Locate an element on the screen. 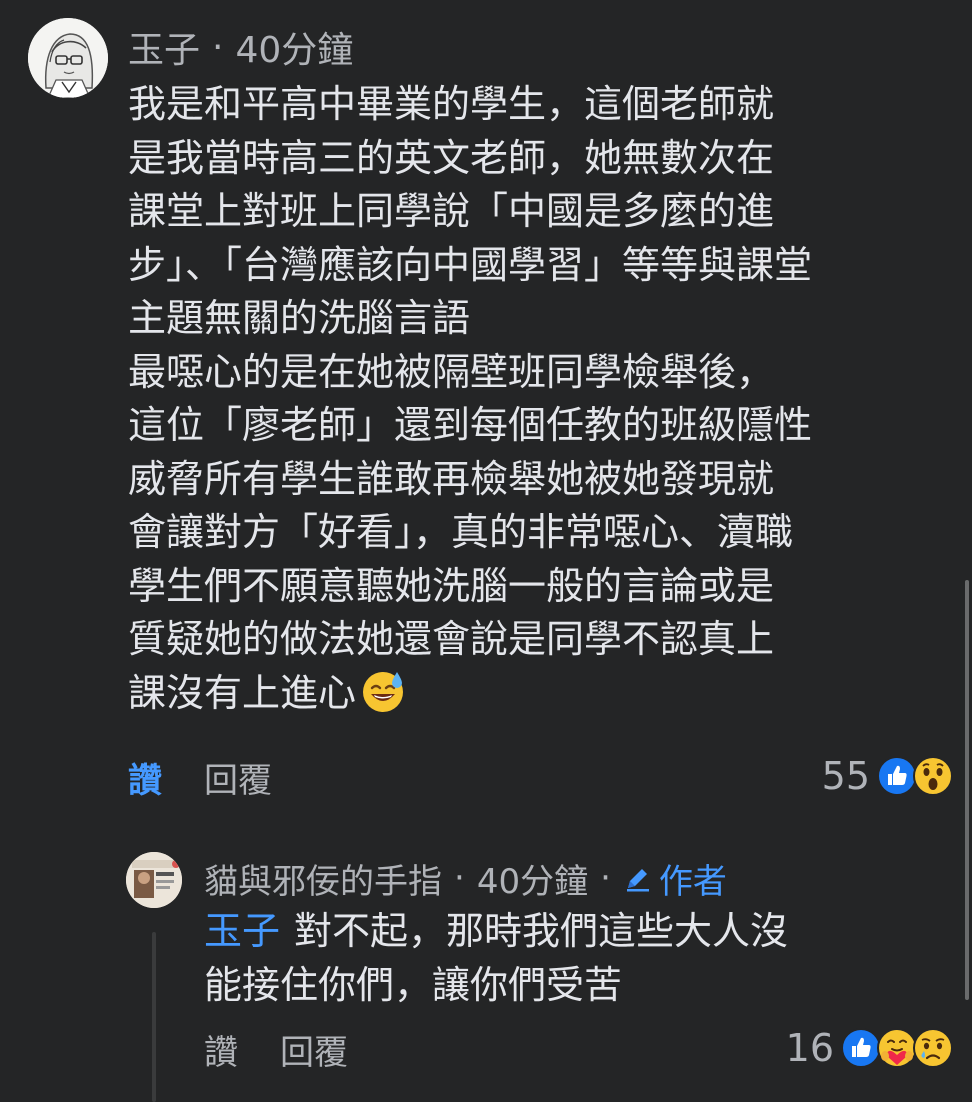  sweat-smile-emoji-icon is located at coordinates (383, 691).